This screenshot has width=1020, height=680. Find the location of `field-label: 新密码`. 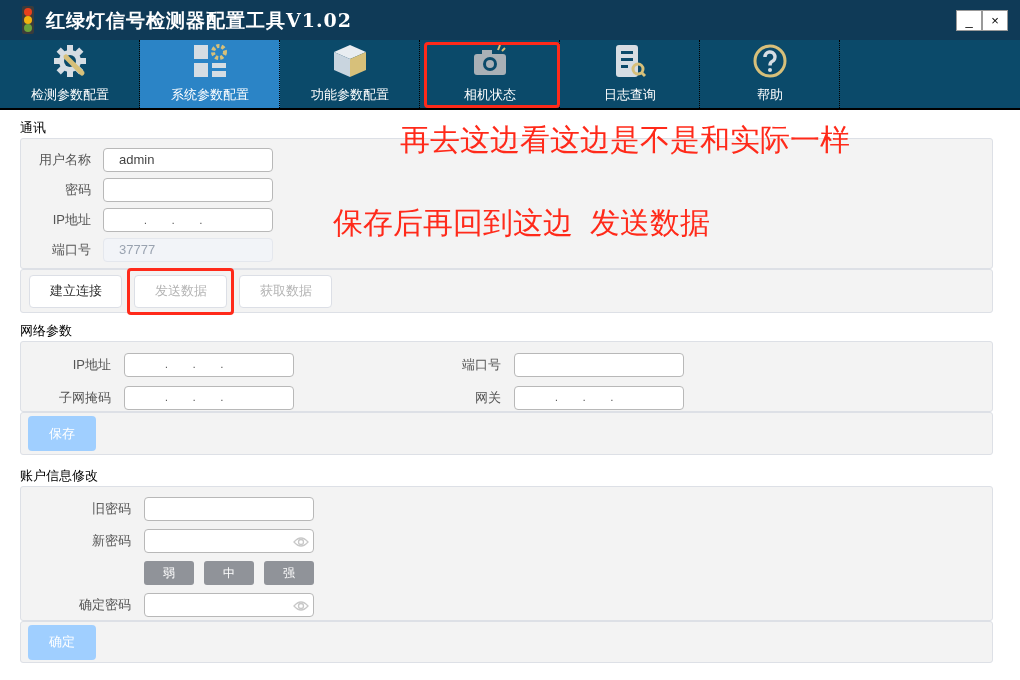

field-label: 新密码 is located at coordinates (111, 541).